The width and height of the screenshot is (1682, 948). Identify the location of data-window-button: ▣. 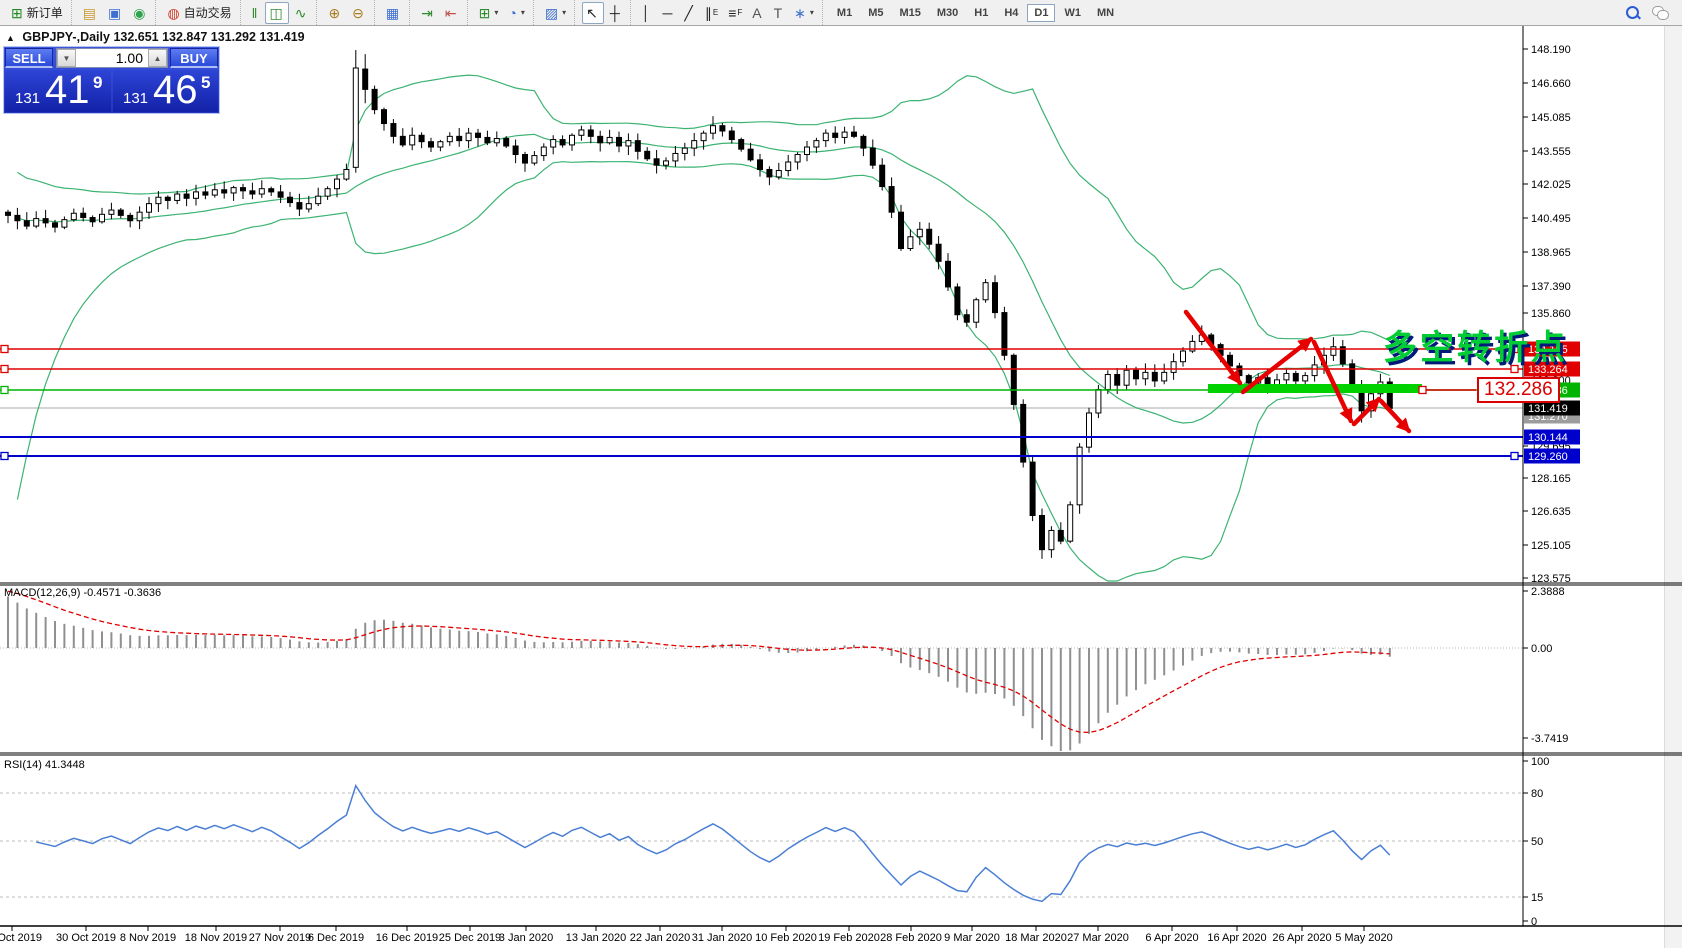
(115, 13).